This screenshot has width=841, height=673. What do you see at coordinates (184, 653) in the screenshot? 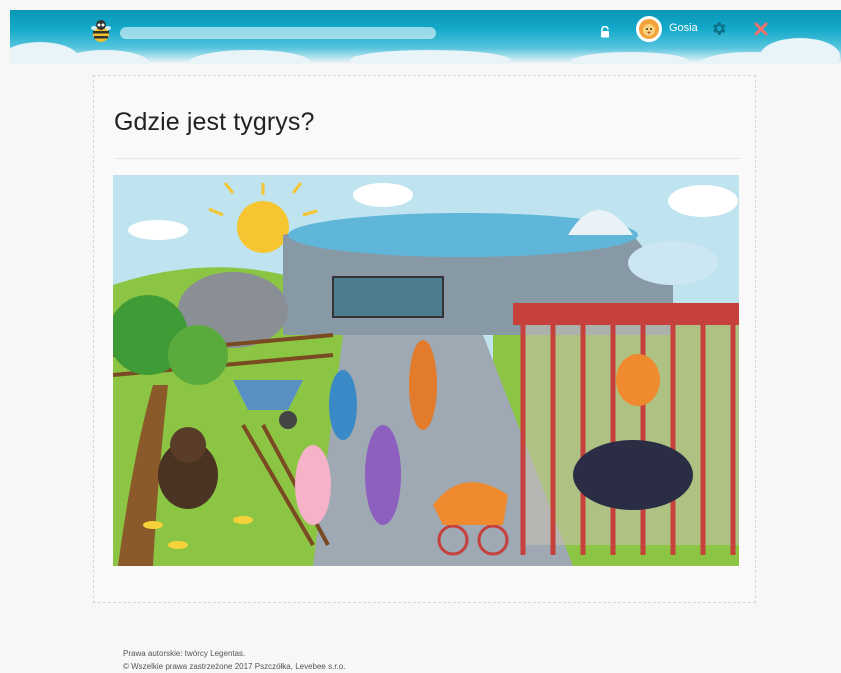
I see `footer-copyright-authors: Prawa autorskie: twórcy Legentas.` at bounding box center [184, 653].